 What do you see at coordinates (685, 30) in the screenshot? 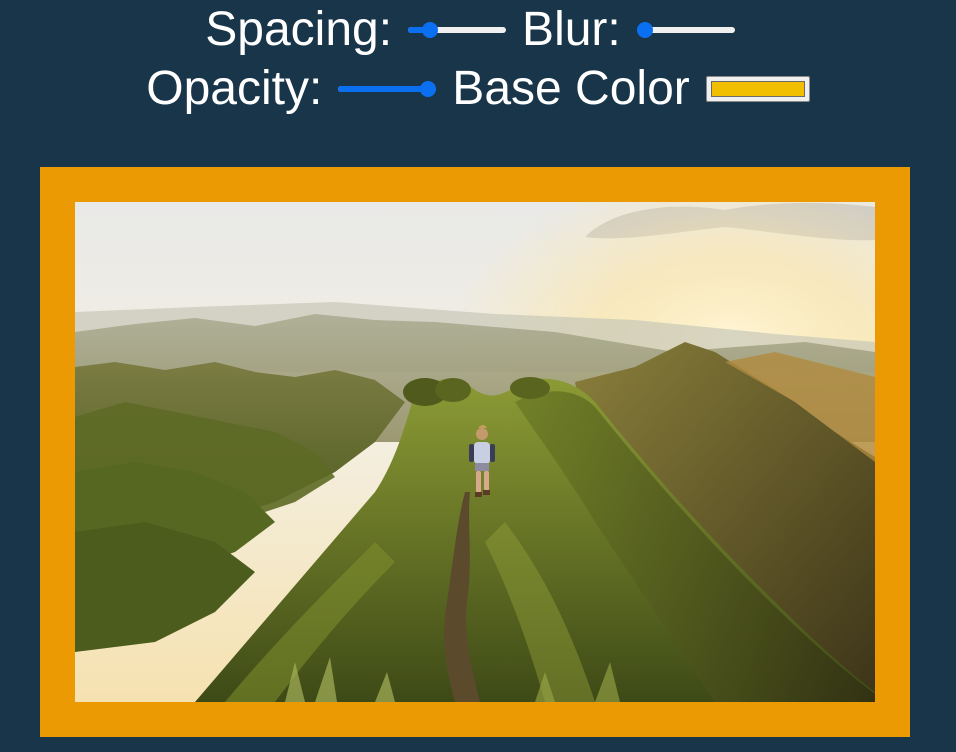
I see `blur-slider` at bounding box center [685, 30].